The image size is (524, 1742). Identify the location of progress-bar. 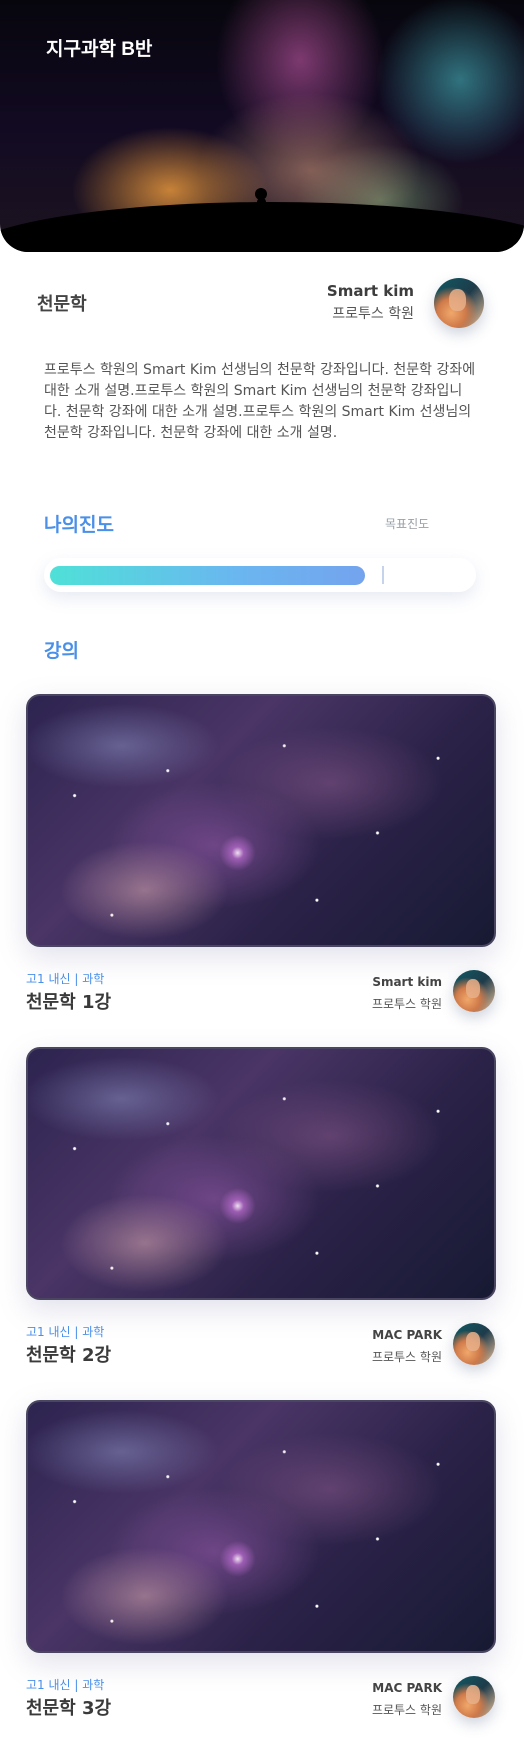
(260, 575).